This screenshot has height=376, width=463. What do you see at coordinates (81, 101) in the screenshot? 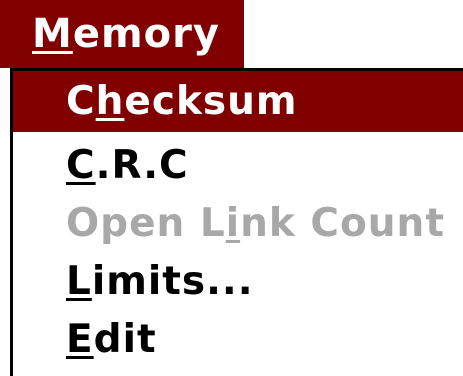
I see `menu-item-label-pre: C` at bounding box center [81, 101].